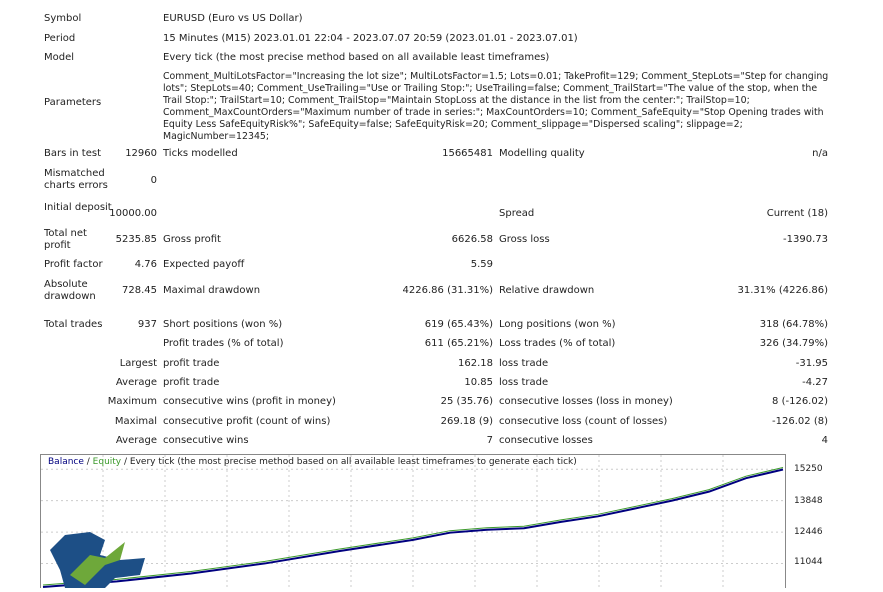 This screenshot has height=592, width=883. I want to click on row-sublabel: Maximal, so click(135, 421).